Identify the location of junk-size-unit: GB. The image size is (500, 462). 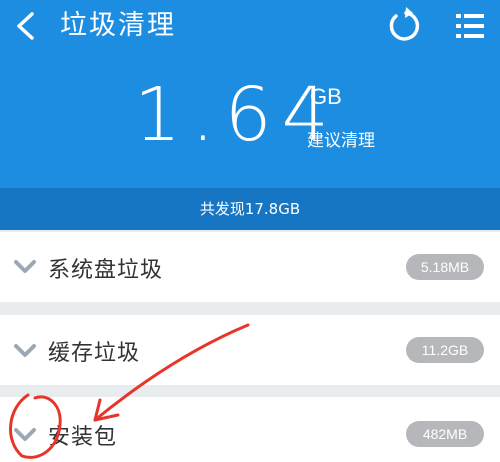
(326, 96).